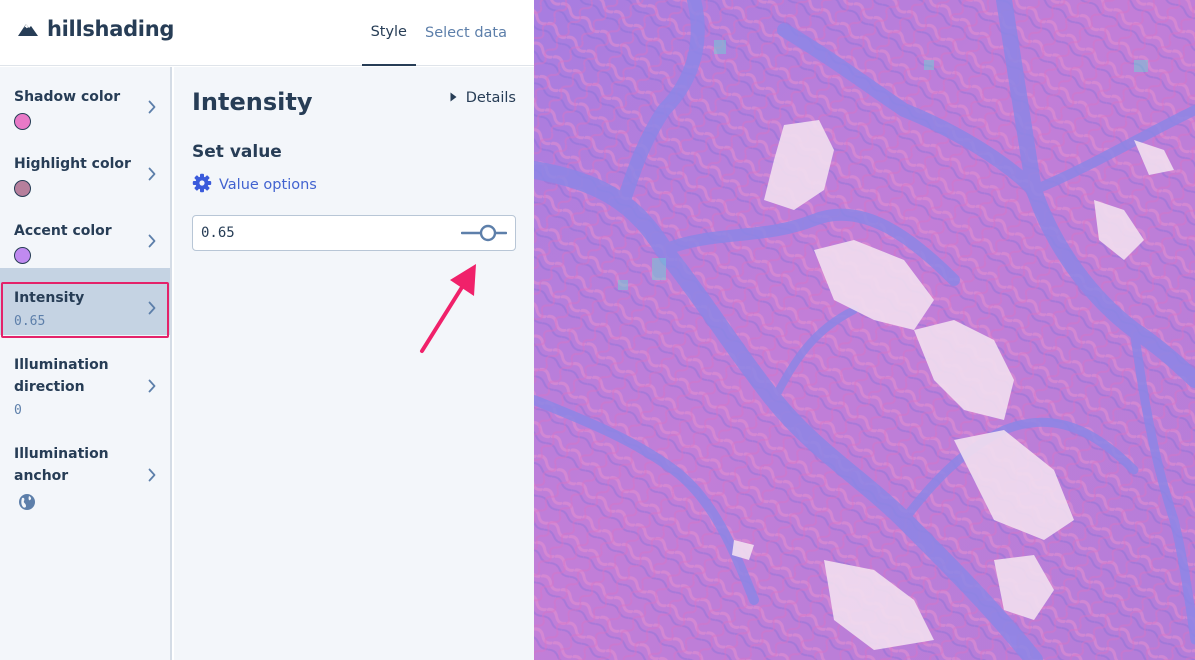  What do you see at coordinates (490, 98) in the screenshot?
I see `details-label: Details` at bounding box center [490, 98].